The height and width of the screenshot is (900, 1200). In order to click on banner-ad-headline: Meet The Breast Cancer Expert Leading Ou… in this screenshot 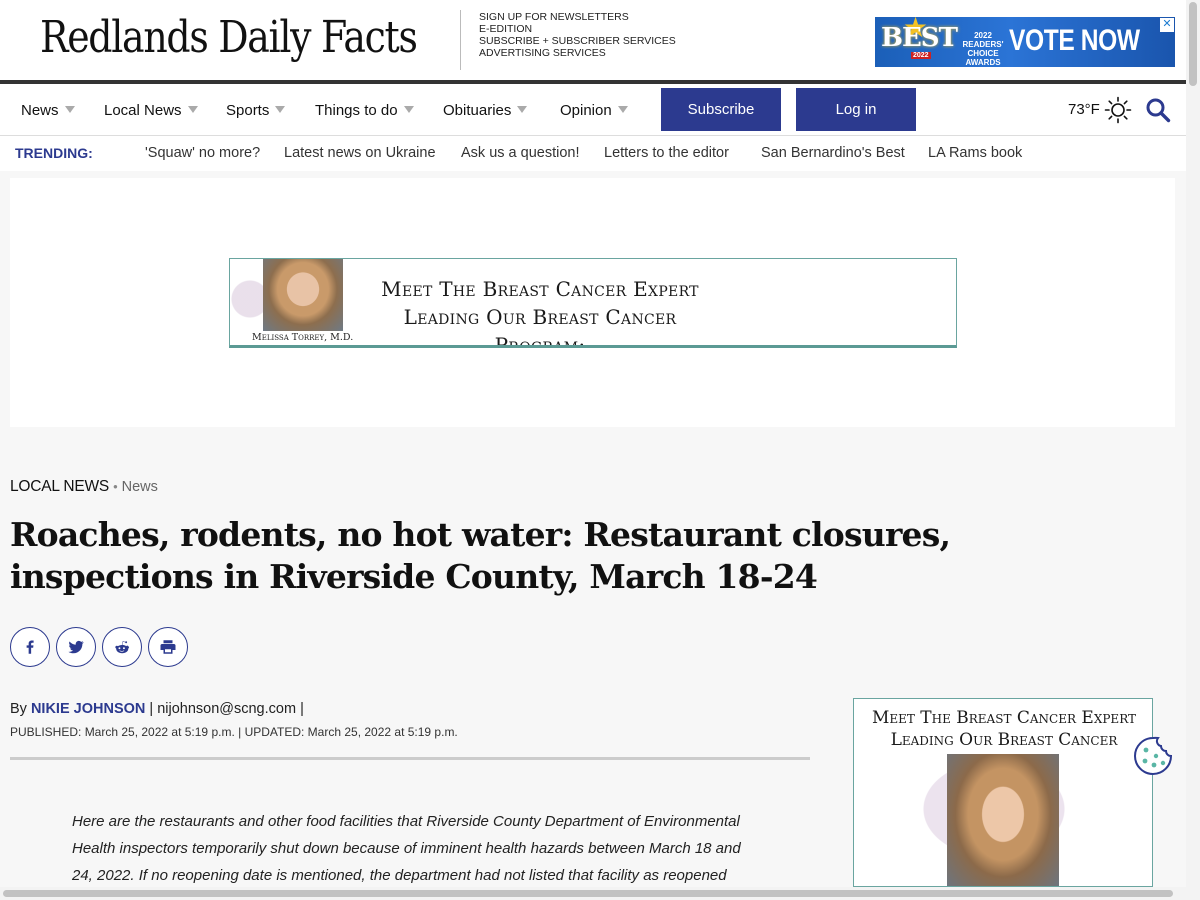, I will do `click(540, 311)`.